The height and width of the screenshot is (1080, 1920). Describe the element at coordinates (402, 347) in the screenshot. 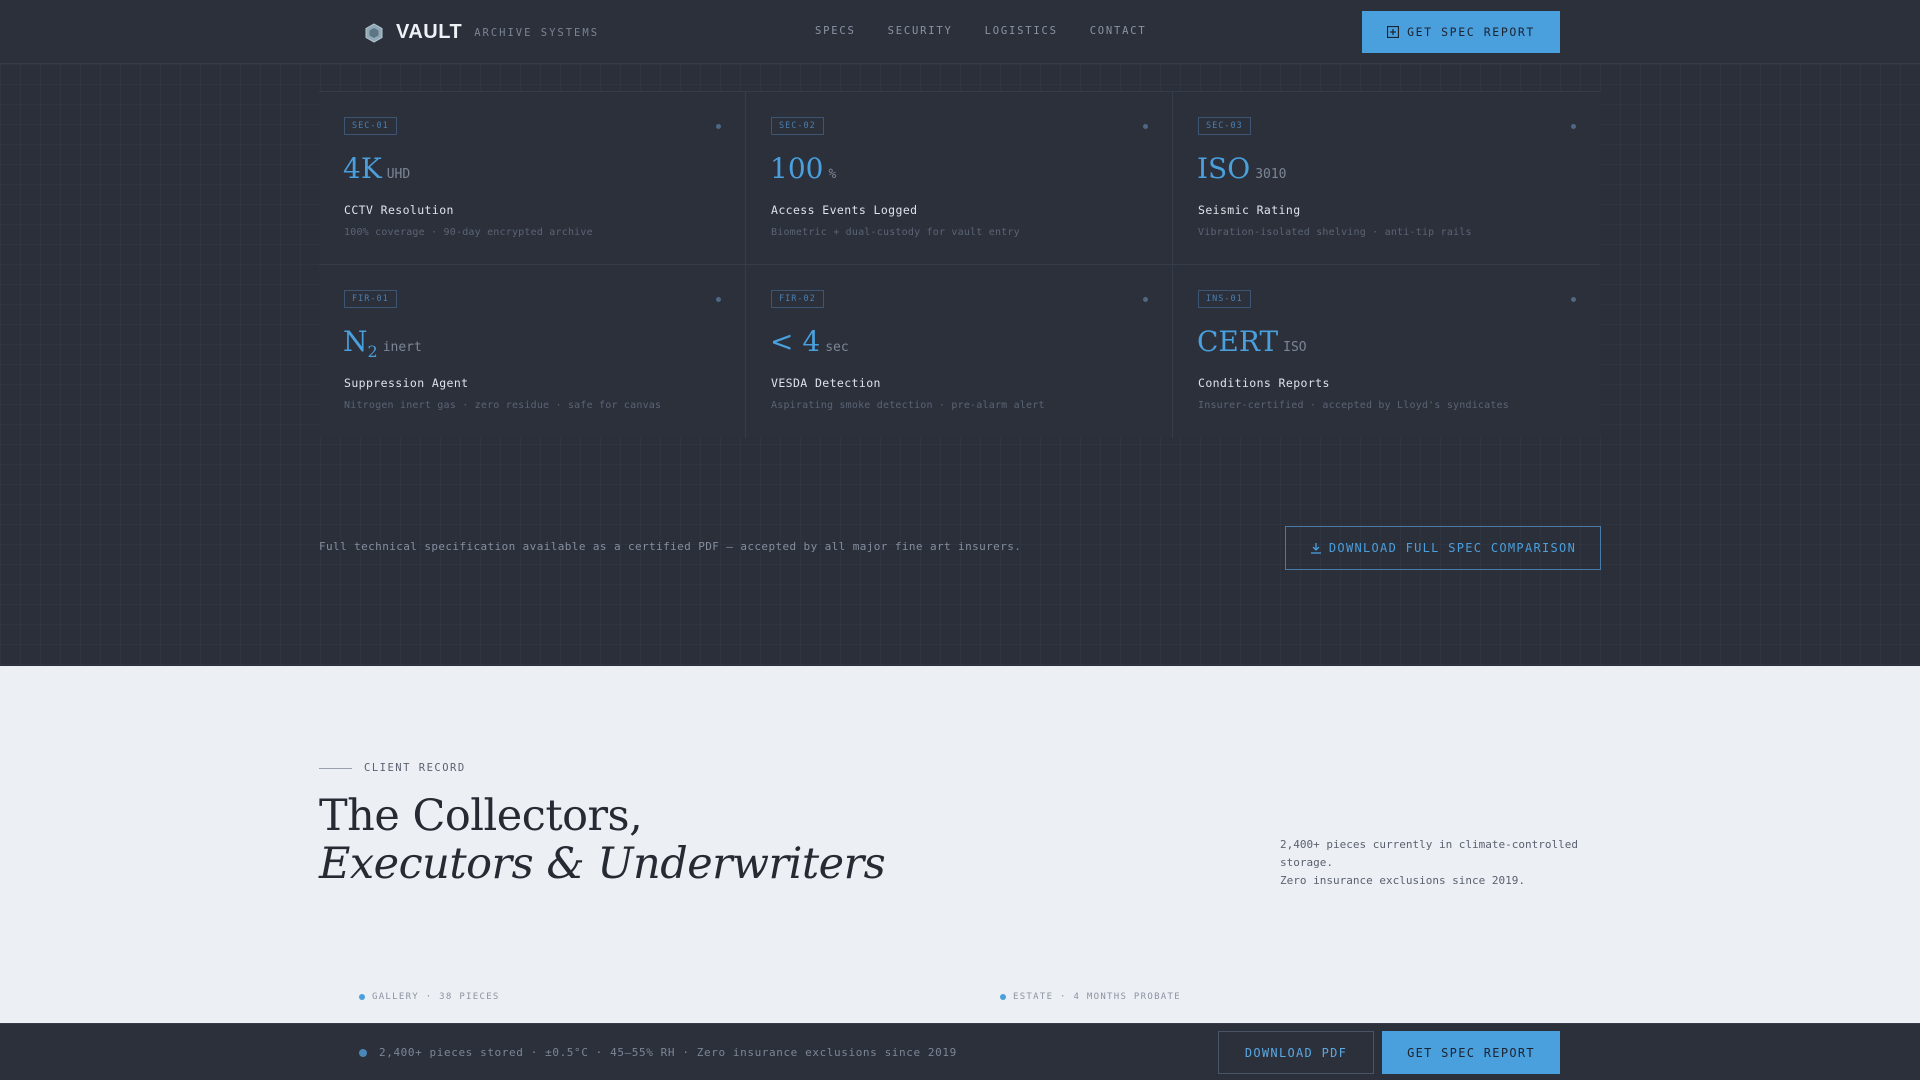

I see `metric-unit: inert` at that location.